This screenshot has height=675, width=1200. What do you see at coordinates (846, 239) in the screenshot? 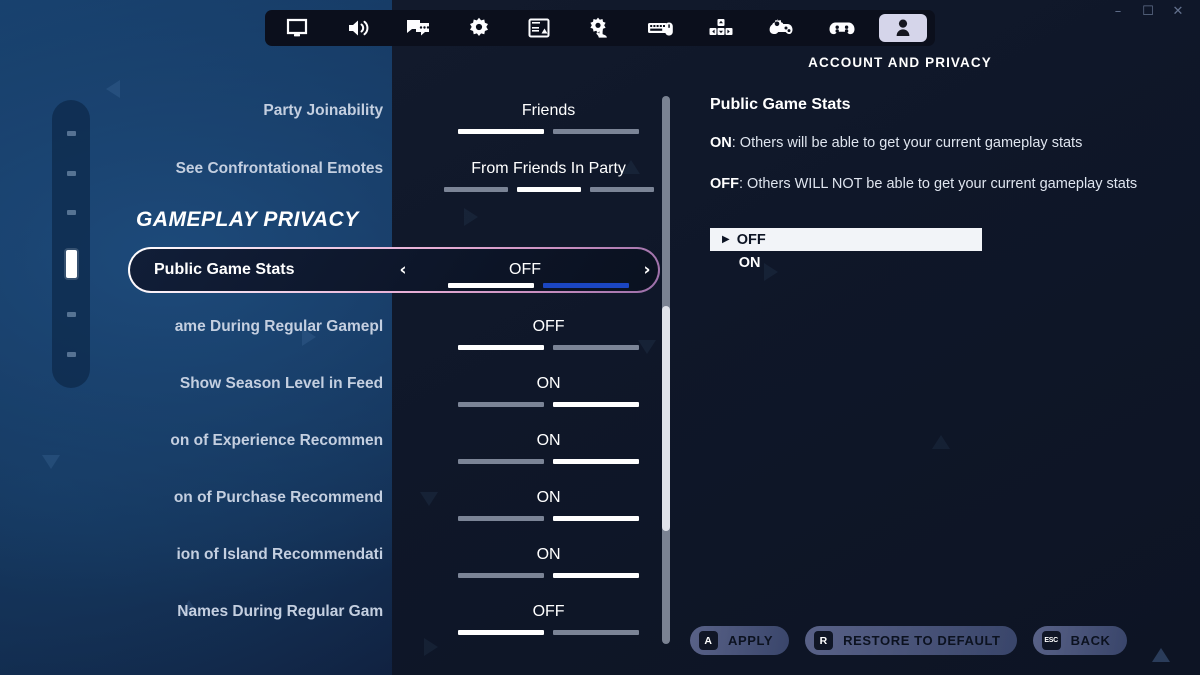
I see `option-item-off: ▶ OFF` at bounding box center [846, 239].